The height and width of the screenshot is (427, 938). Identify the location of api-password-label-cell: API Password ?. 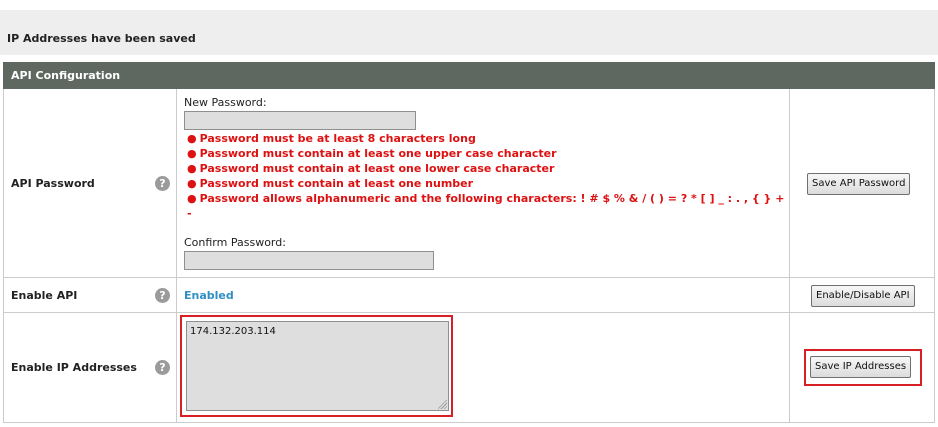
(90, 183).